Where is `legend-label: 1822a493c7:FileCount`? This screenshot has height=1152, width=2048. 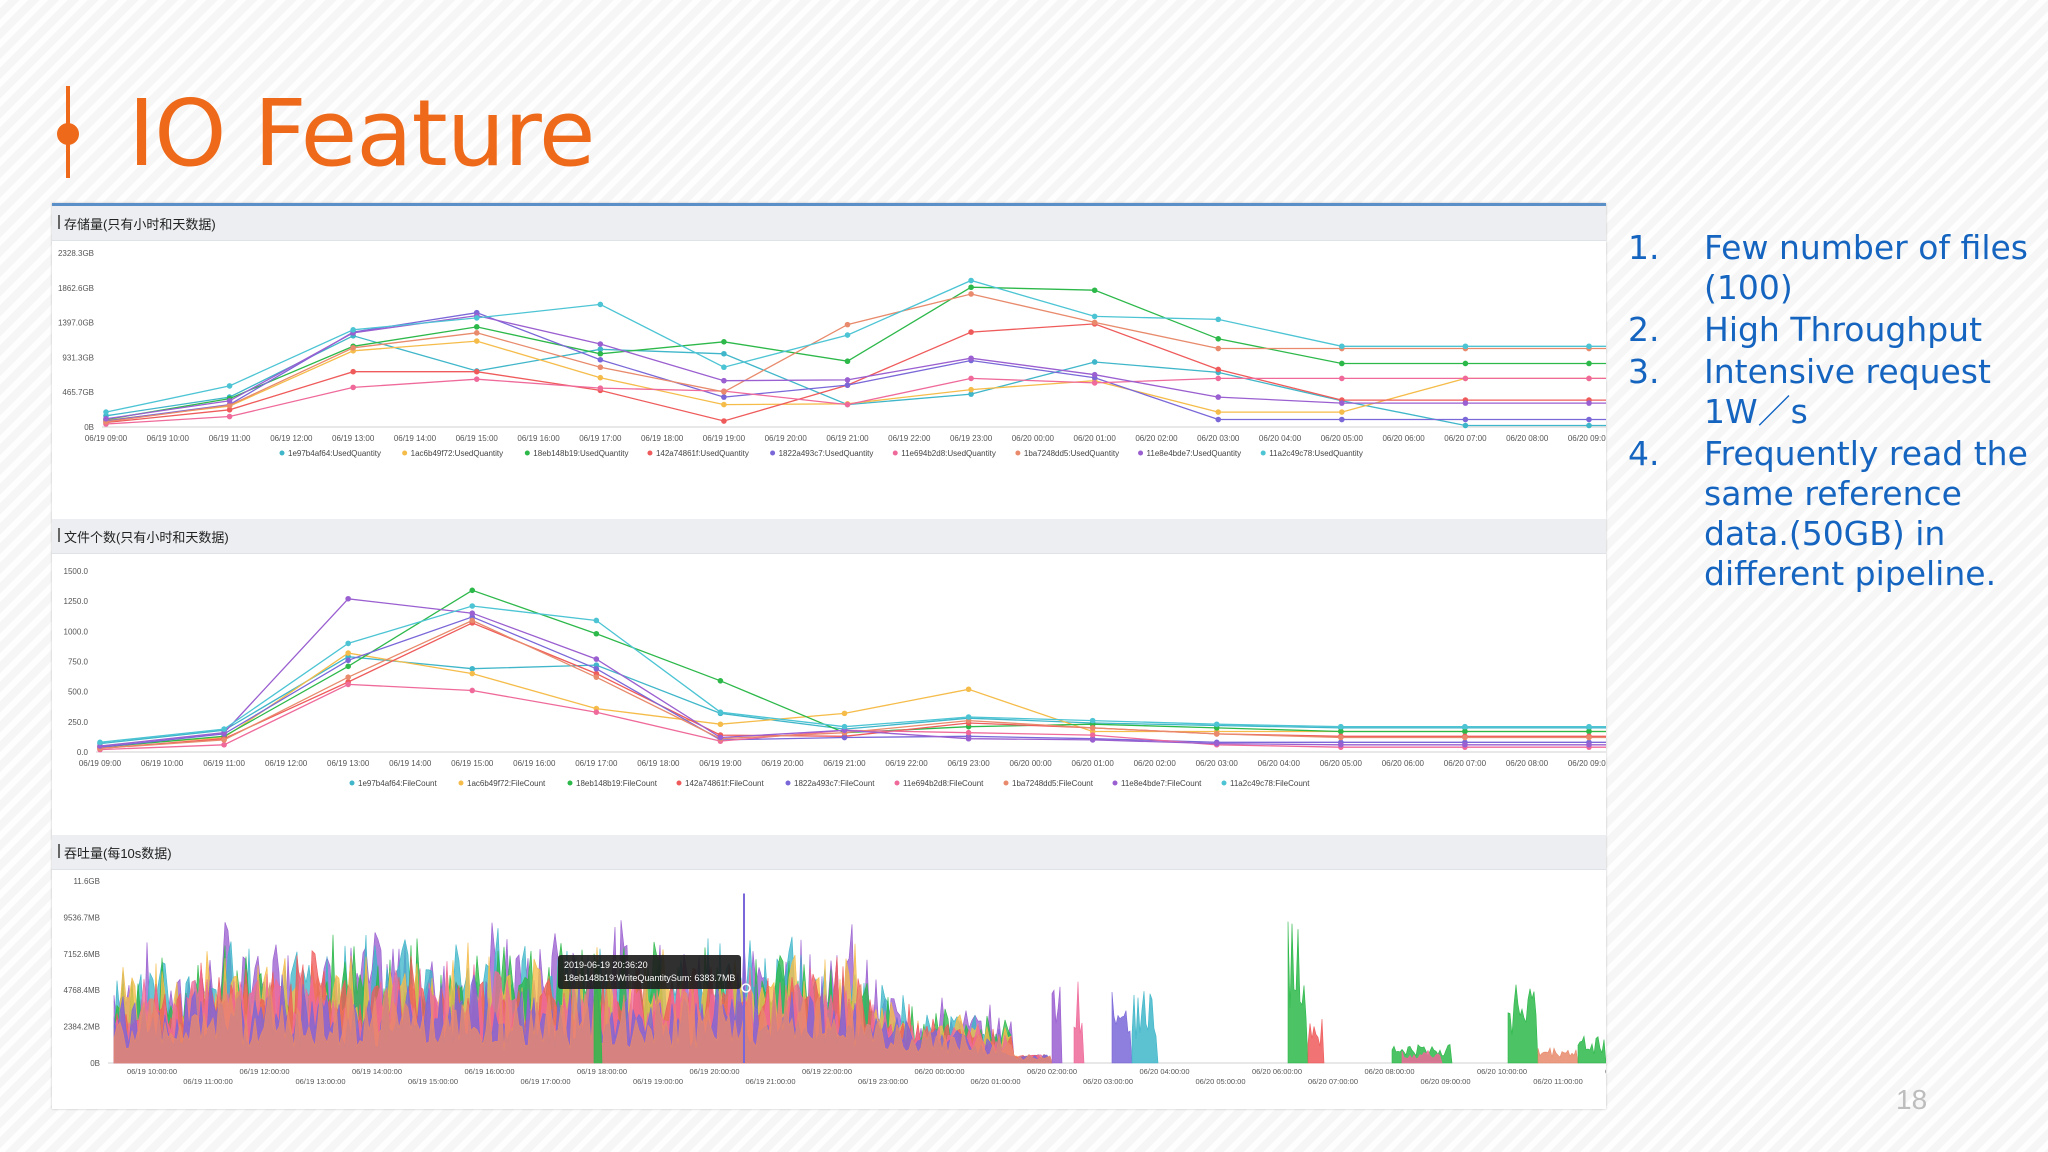 legend-label: 1822a493c7:FileCount is located at coordinates (834, 783).